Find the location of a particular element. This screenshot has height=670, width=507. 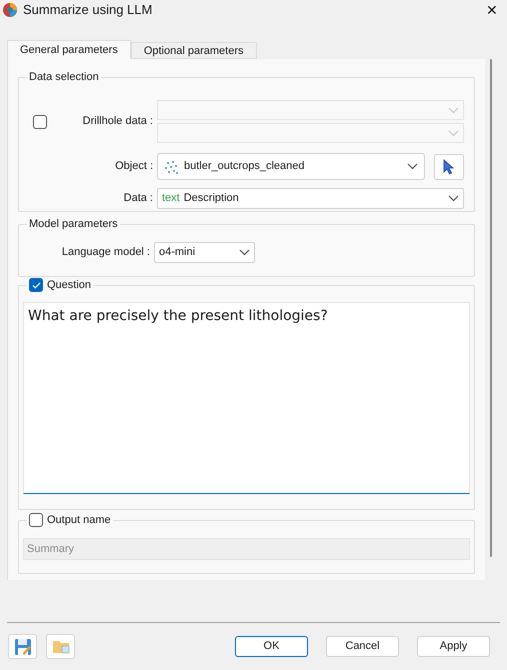

app-logo-icon is located at coordinates (10, 10).